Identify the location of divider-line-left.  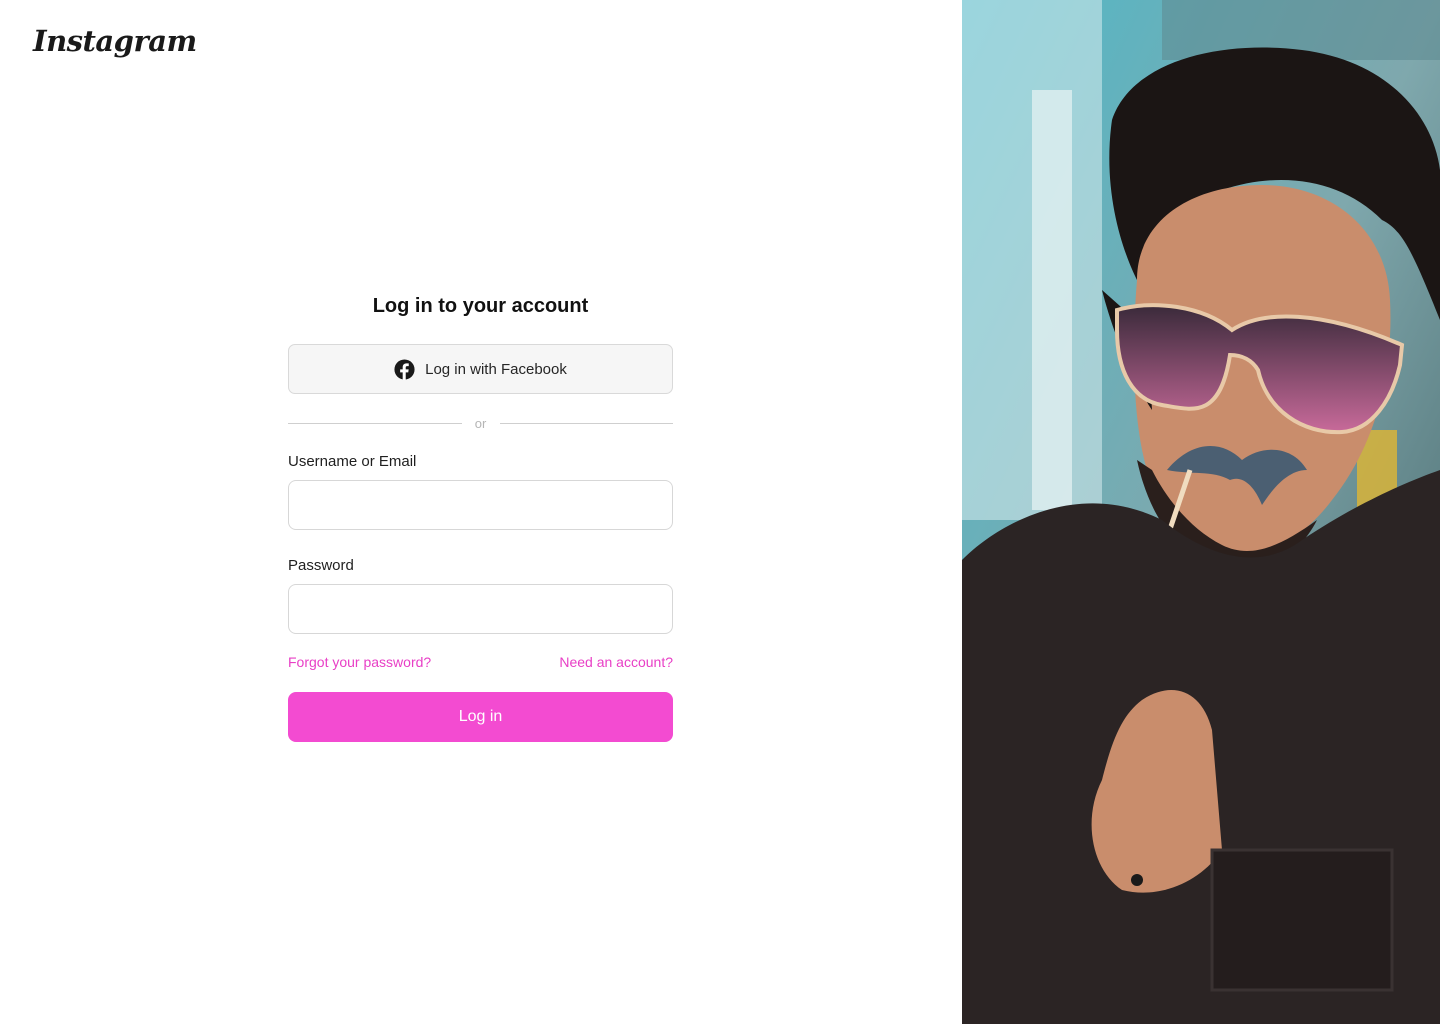
(375, 423).